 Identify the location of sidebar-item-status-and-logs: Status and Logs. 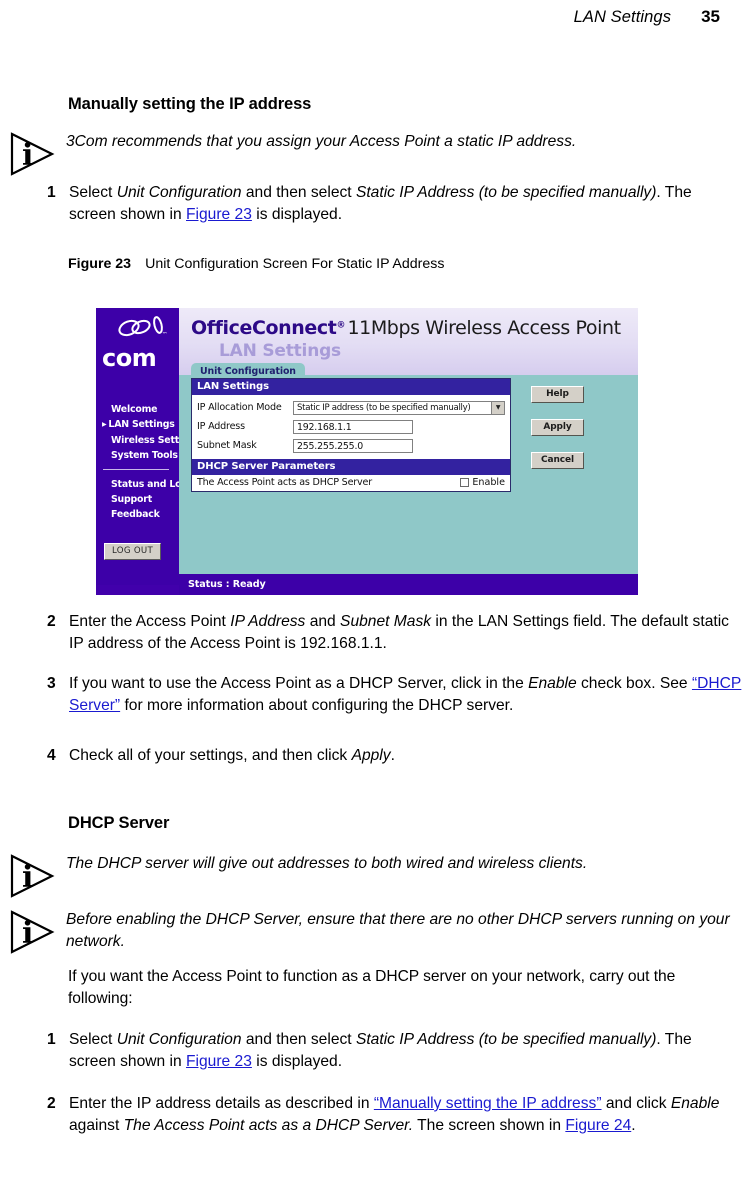
(147, 484).